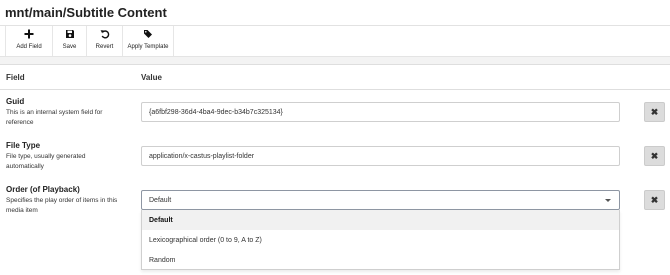 This screenshot has height=275, width=670. Describe the element at coordinates (148, 34) in the screenshot. I see `tags-icon` at that location.